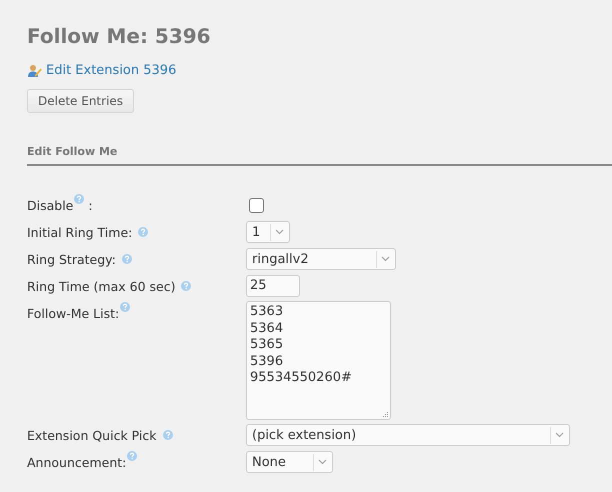  What do you see at coordinates (256, 205) in the screenshot?
I see `disable-checkbox` at bounding box center [256, 205].